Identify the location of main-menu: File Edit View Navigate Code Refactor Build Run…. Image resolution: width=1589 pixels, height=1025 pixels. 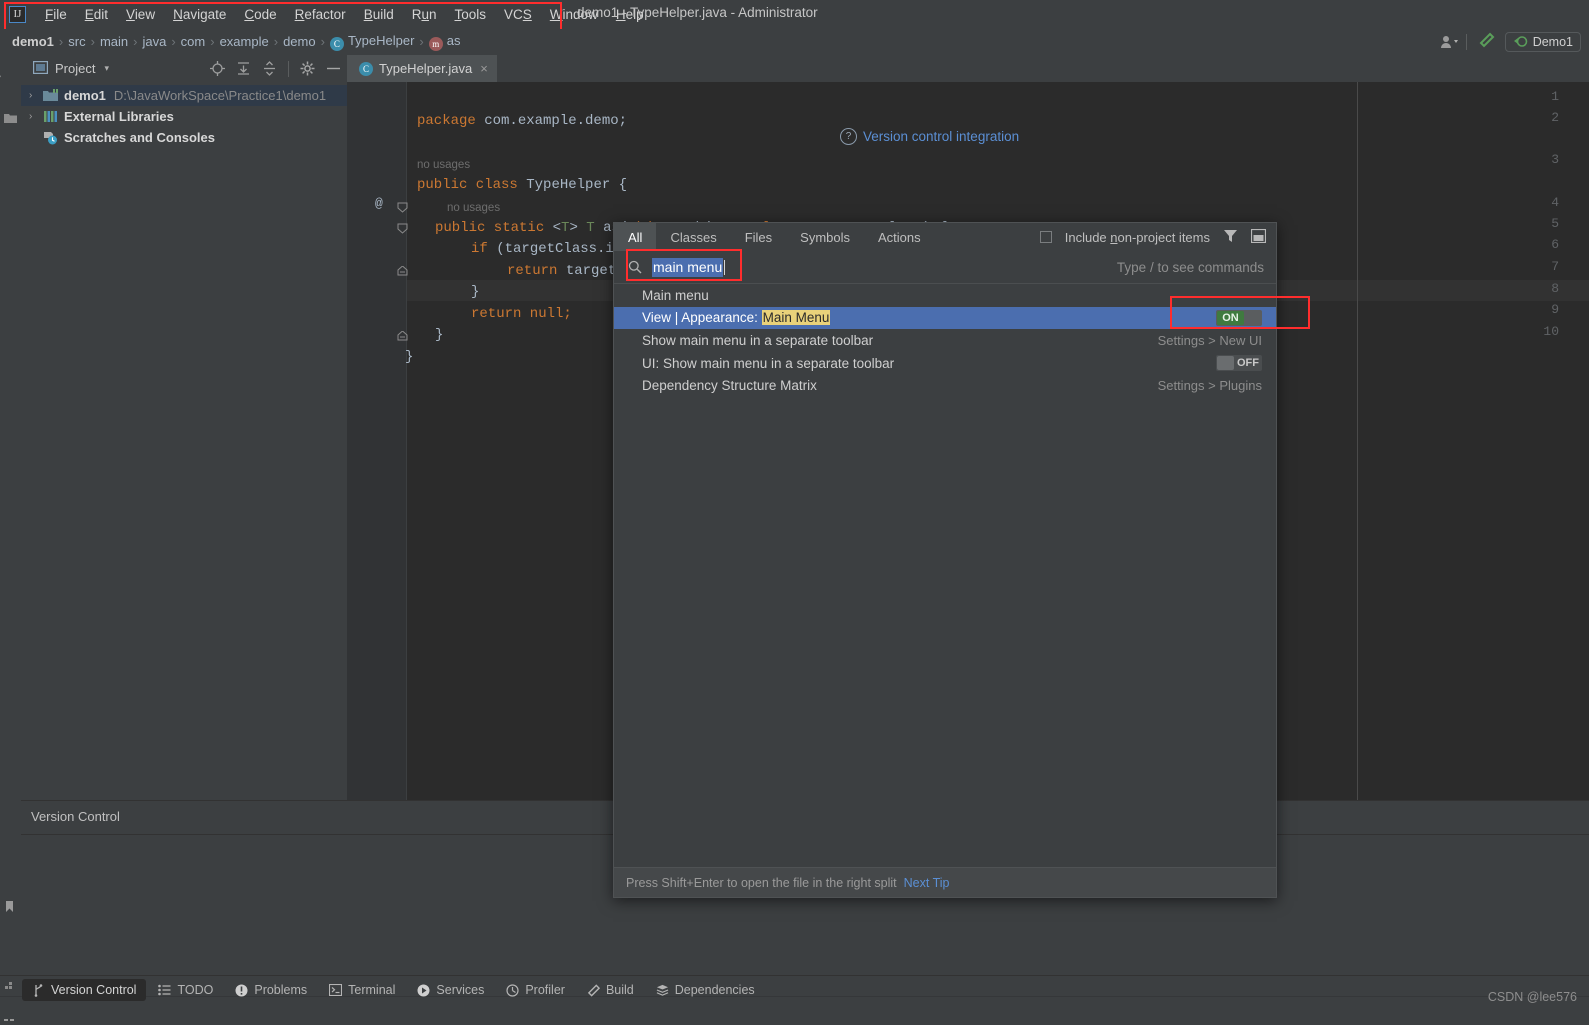
(344, 14).